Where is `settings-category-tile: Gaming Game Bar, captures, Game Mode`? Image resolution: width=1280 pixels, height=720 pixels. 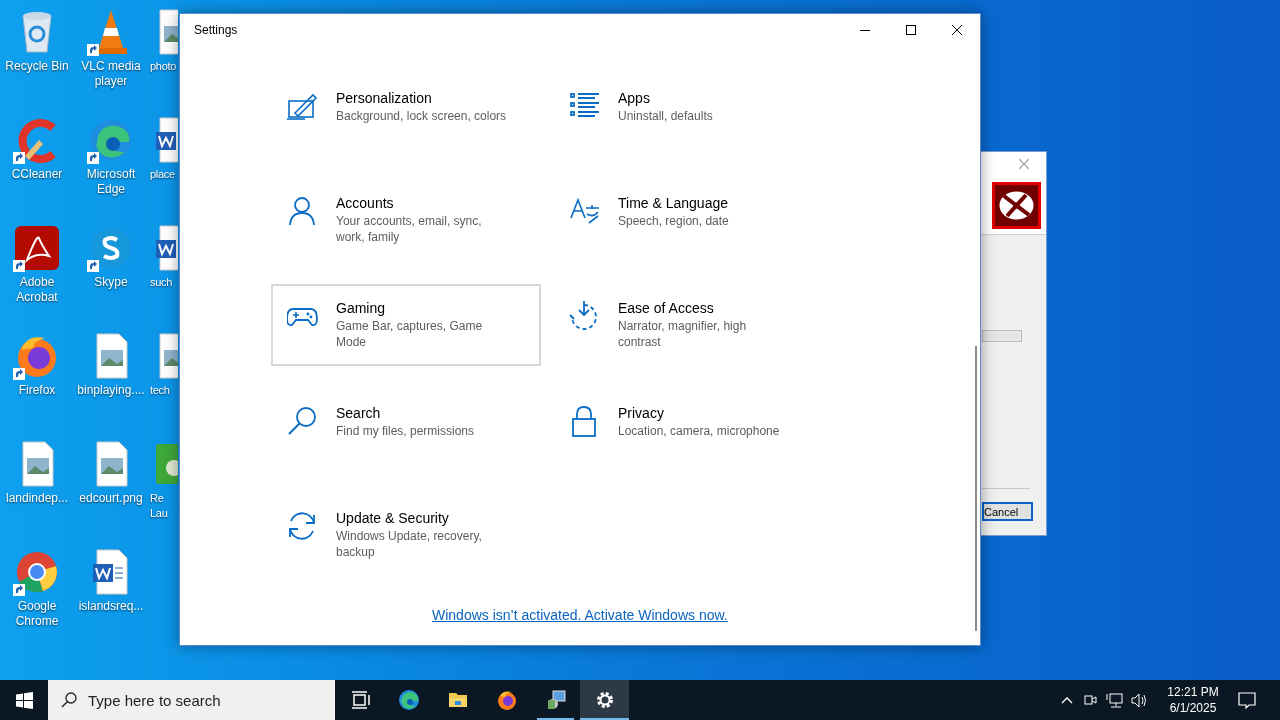 settings-category-tile: Gaming Game Bar, captures, Game Mode is located at coordinates (406, 325).